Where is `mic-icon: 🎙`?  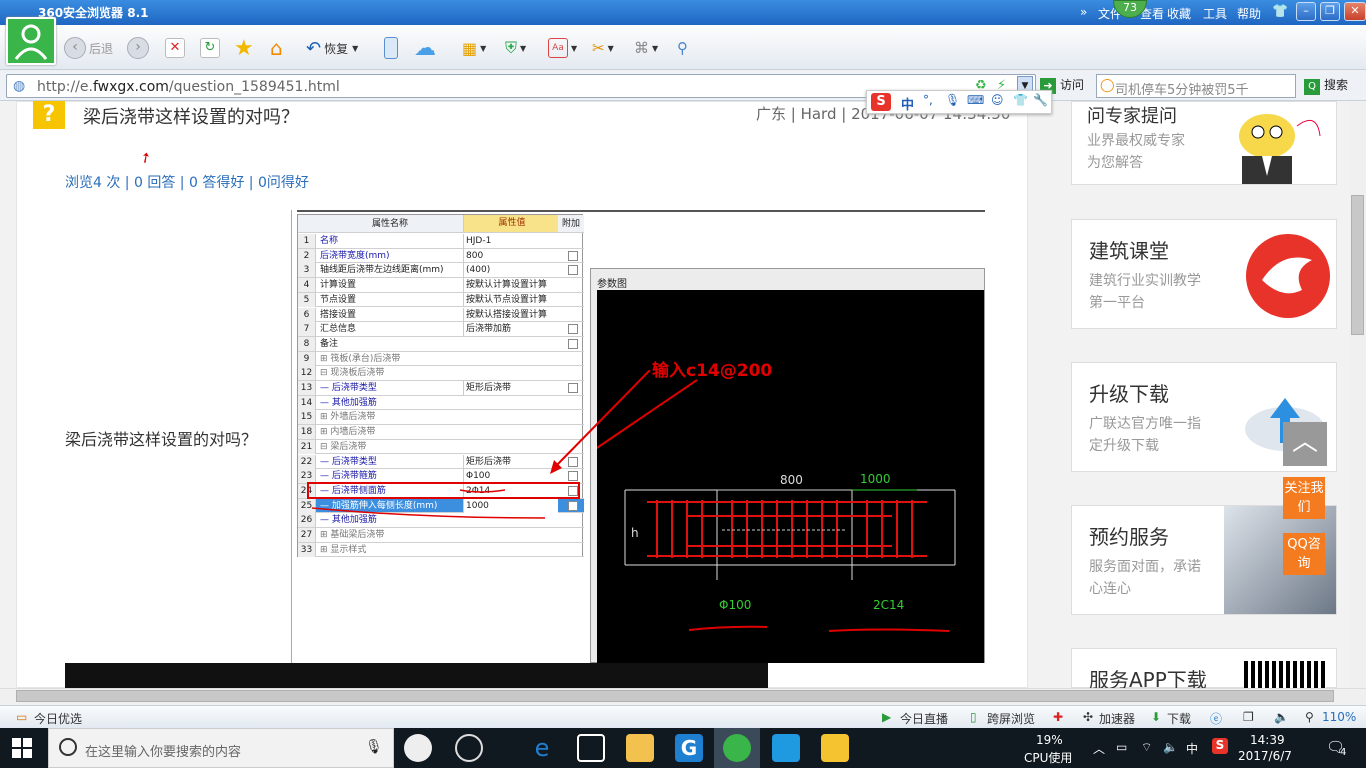 mic-icon: 🎙 is located at coordinates (952, 100).